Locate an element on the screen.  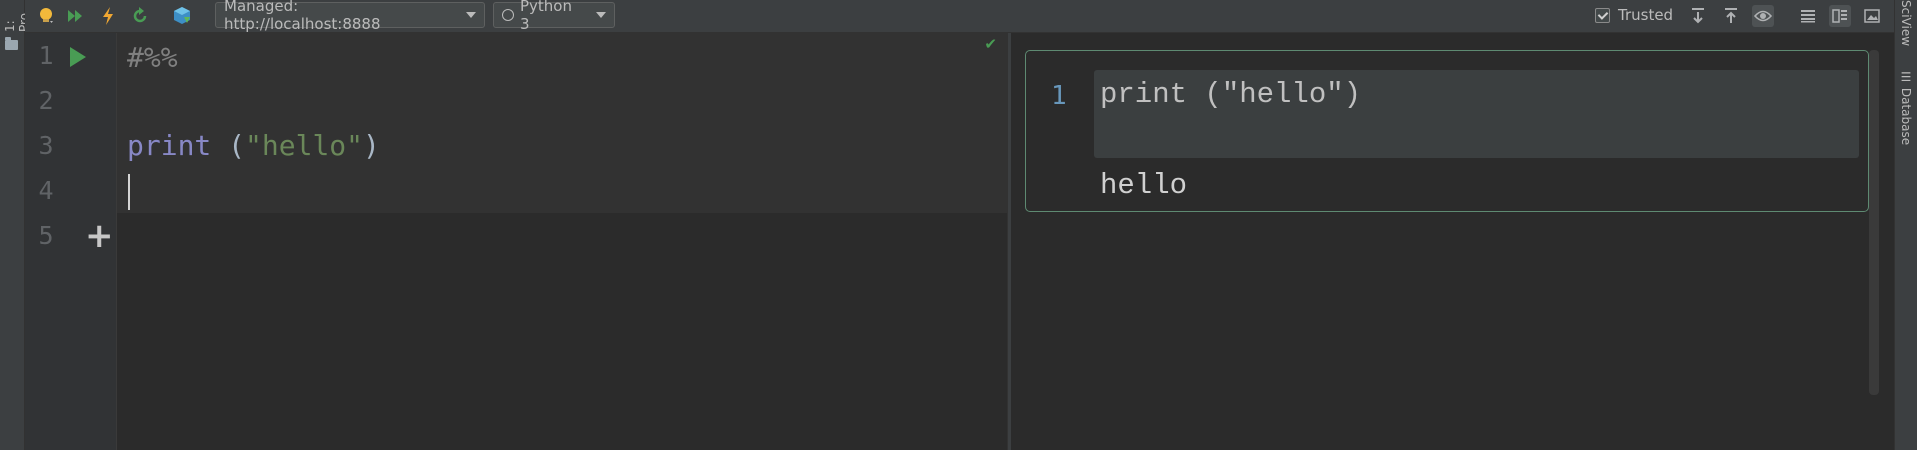
move-cell-up-icon is located at coordinates (1731, 16).